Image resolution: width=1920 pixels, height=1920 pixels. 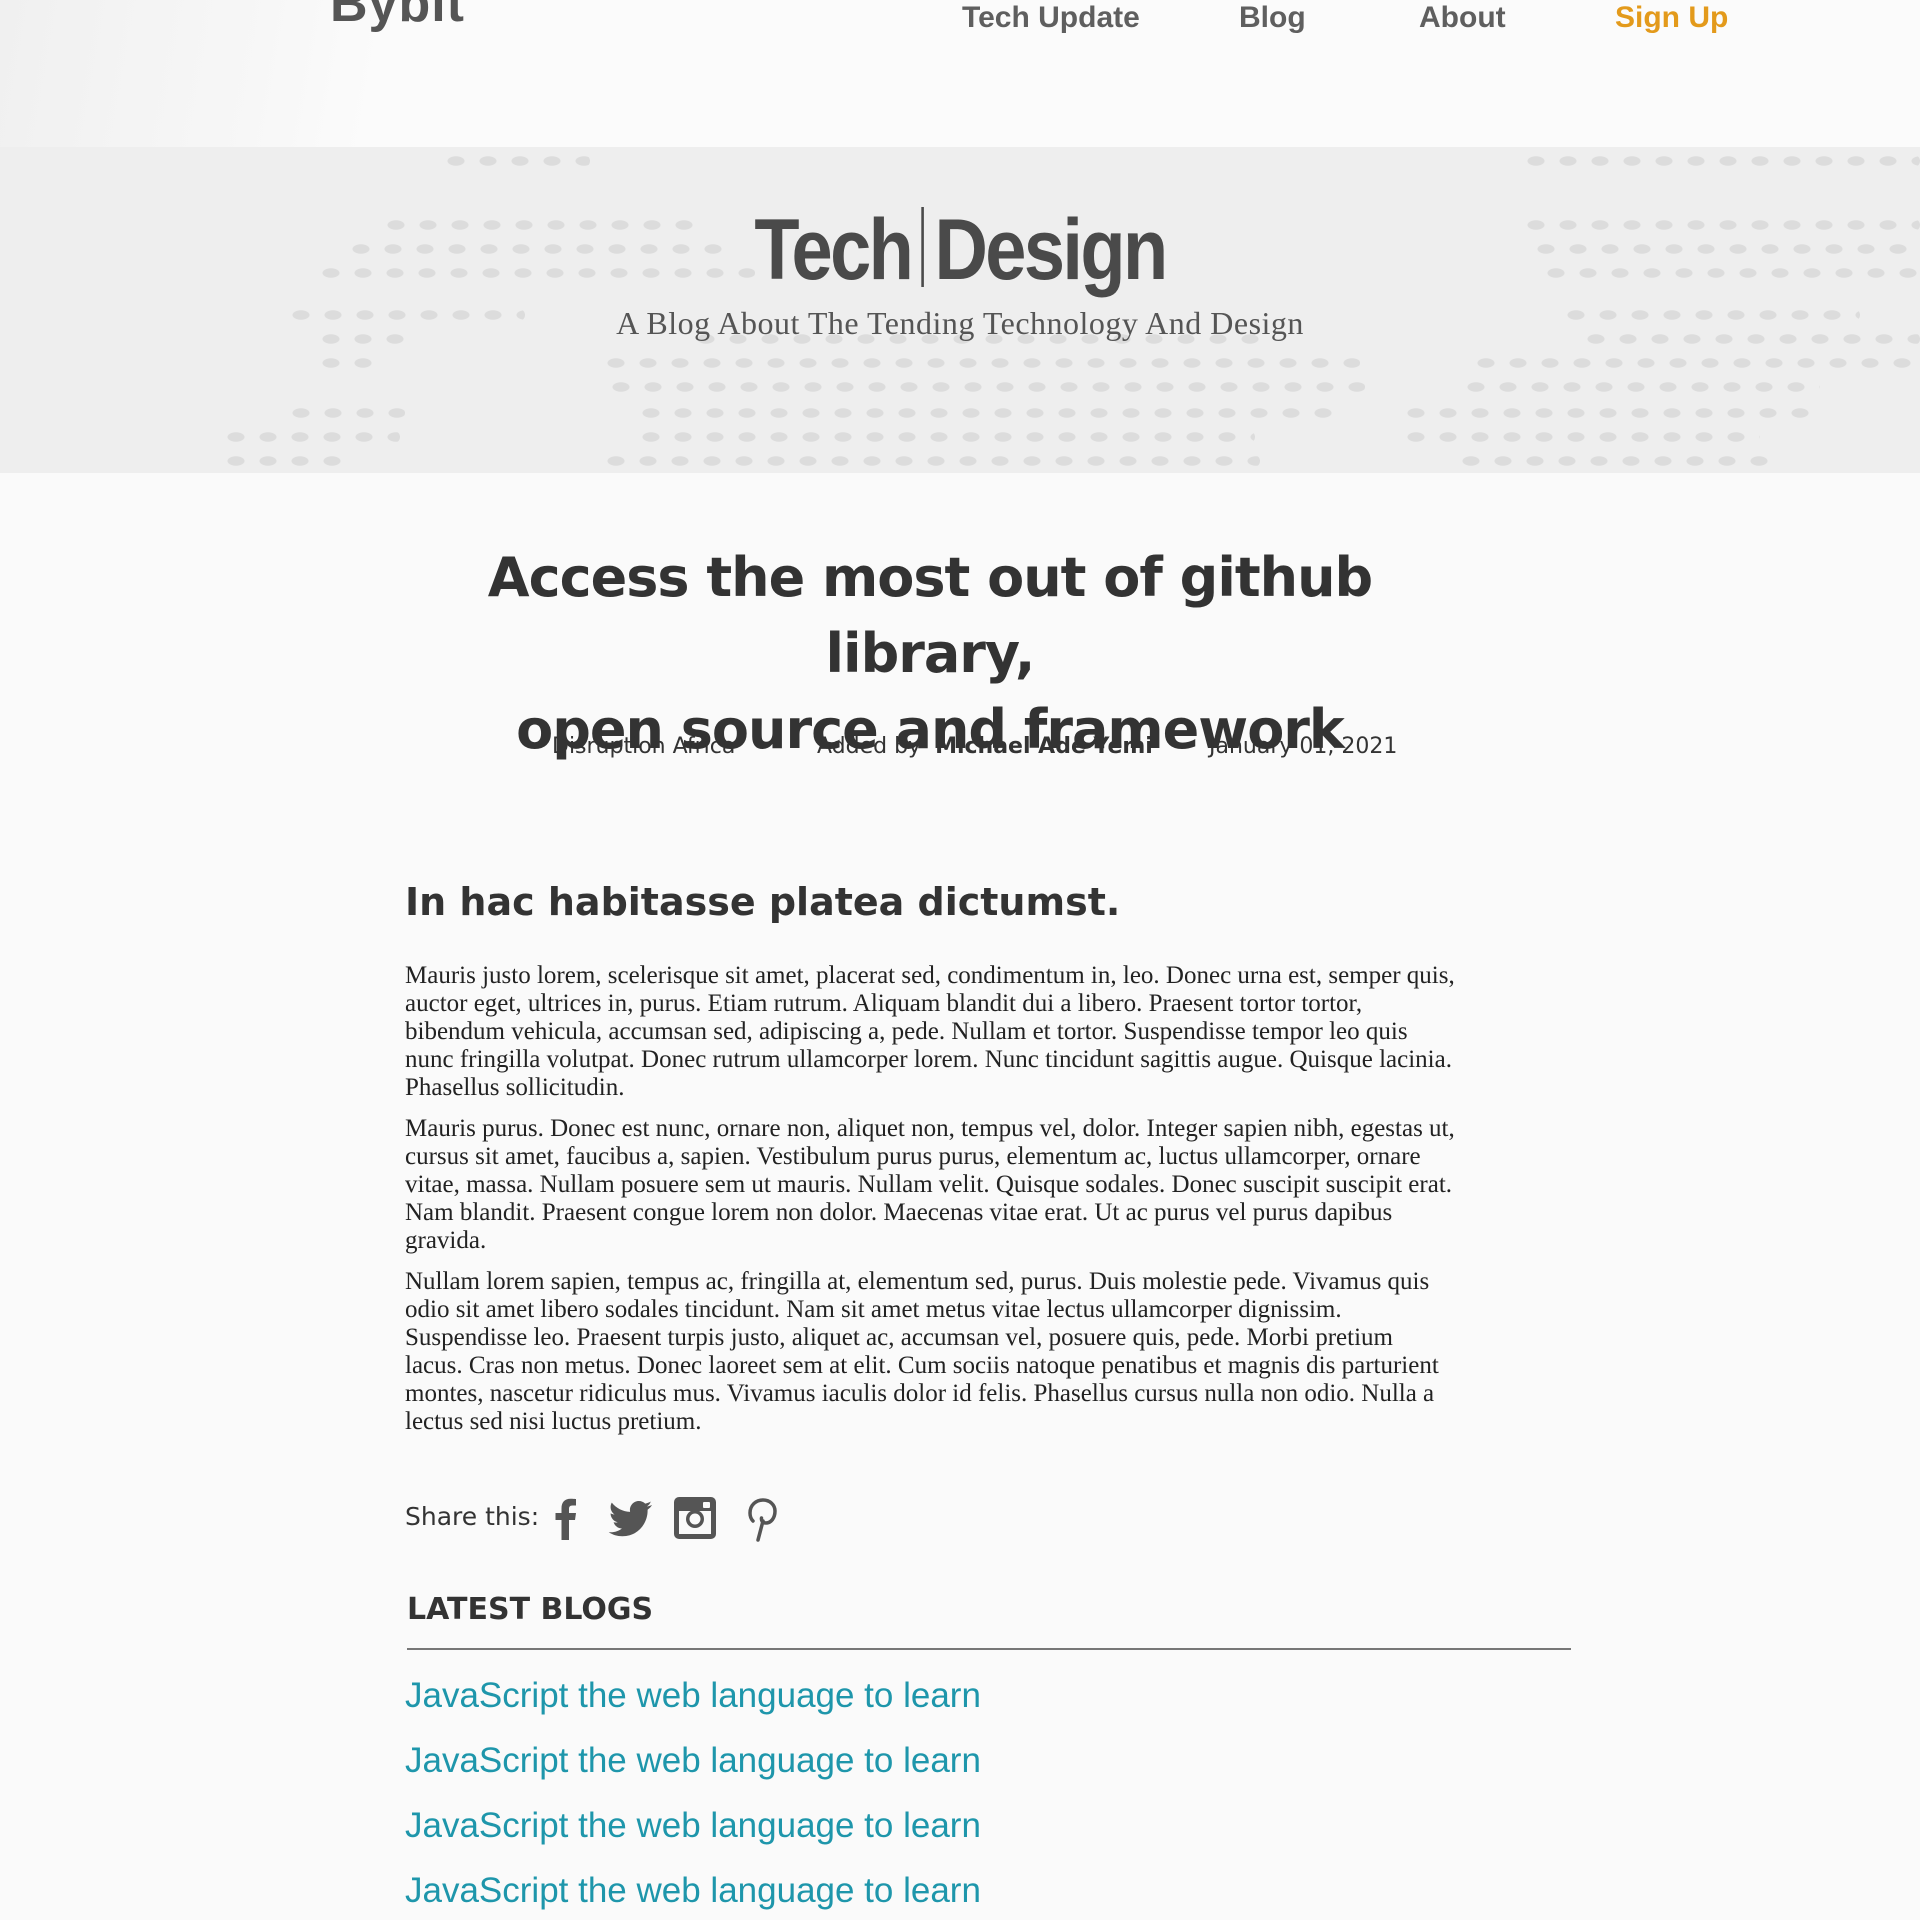 What do you see at coordinates (1051, 18) in the screenshot?
I see `nav-link-tech-update: Tech Update` at bounding box center [1051, 18].